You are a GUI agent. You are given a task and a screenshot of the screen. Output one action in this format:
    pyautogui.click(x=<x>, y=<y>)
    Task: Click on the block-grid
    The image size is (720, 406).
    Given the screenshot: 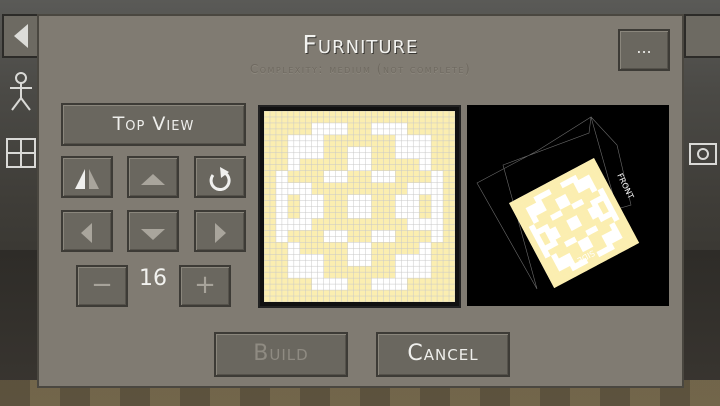 What is the action you would take?
    pyautogui.click(x=359, y=206)
    